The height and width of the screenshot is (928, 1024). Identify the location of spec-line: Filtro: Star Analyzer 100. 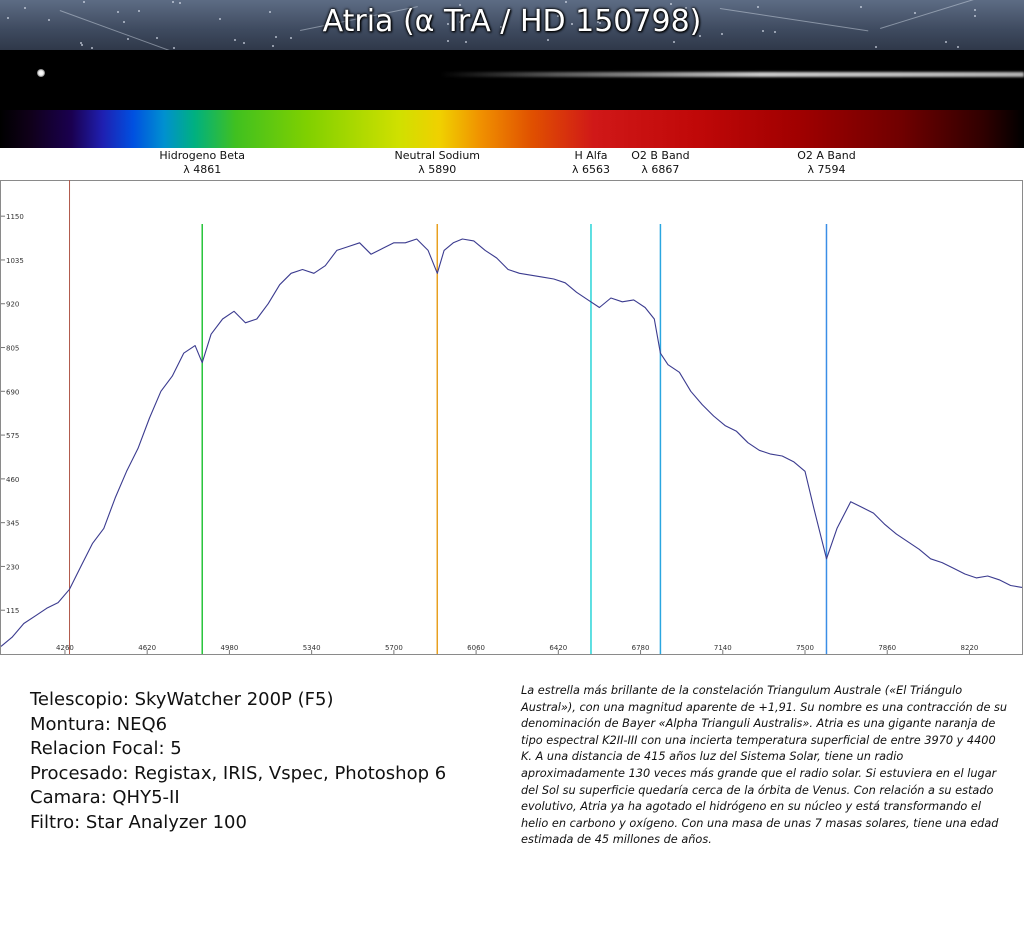
(138, 822).